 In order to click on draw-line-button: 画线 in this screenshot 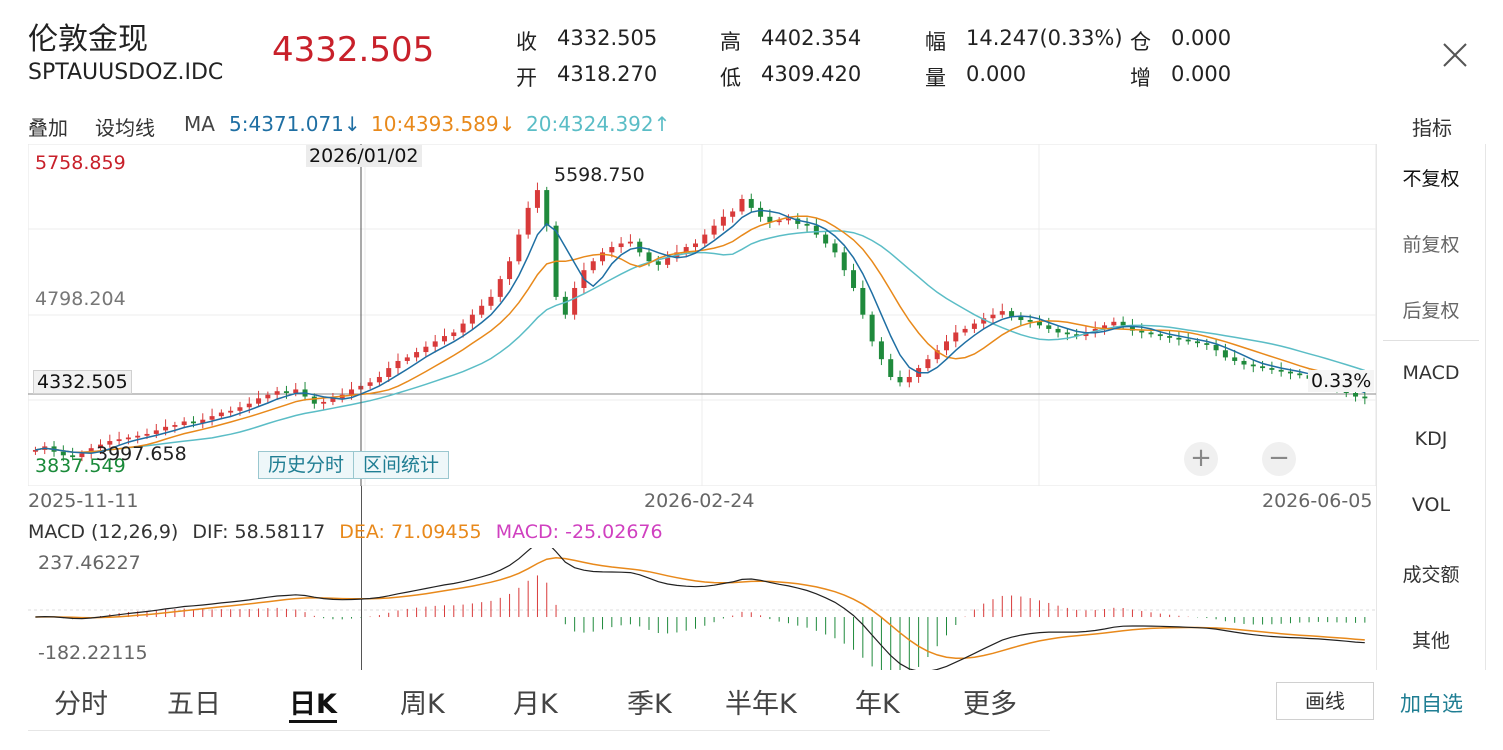, I will do `click(1325, 701)`.